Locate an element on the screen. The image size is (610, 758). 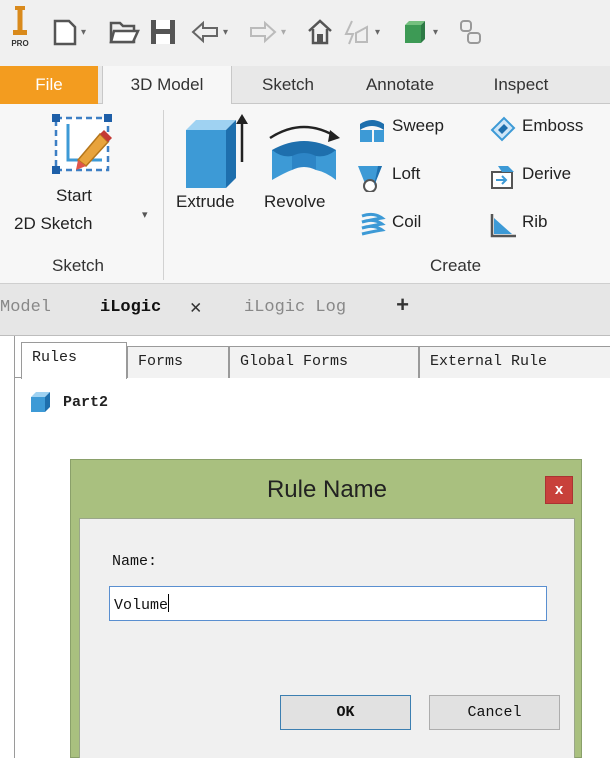
new-file-dropdown-icon: ▾ is located at coordinates (83, 32).